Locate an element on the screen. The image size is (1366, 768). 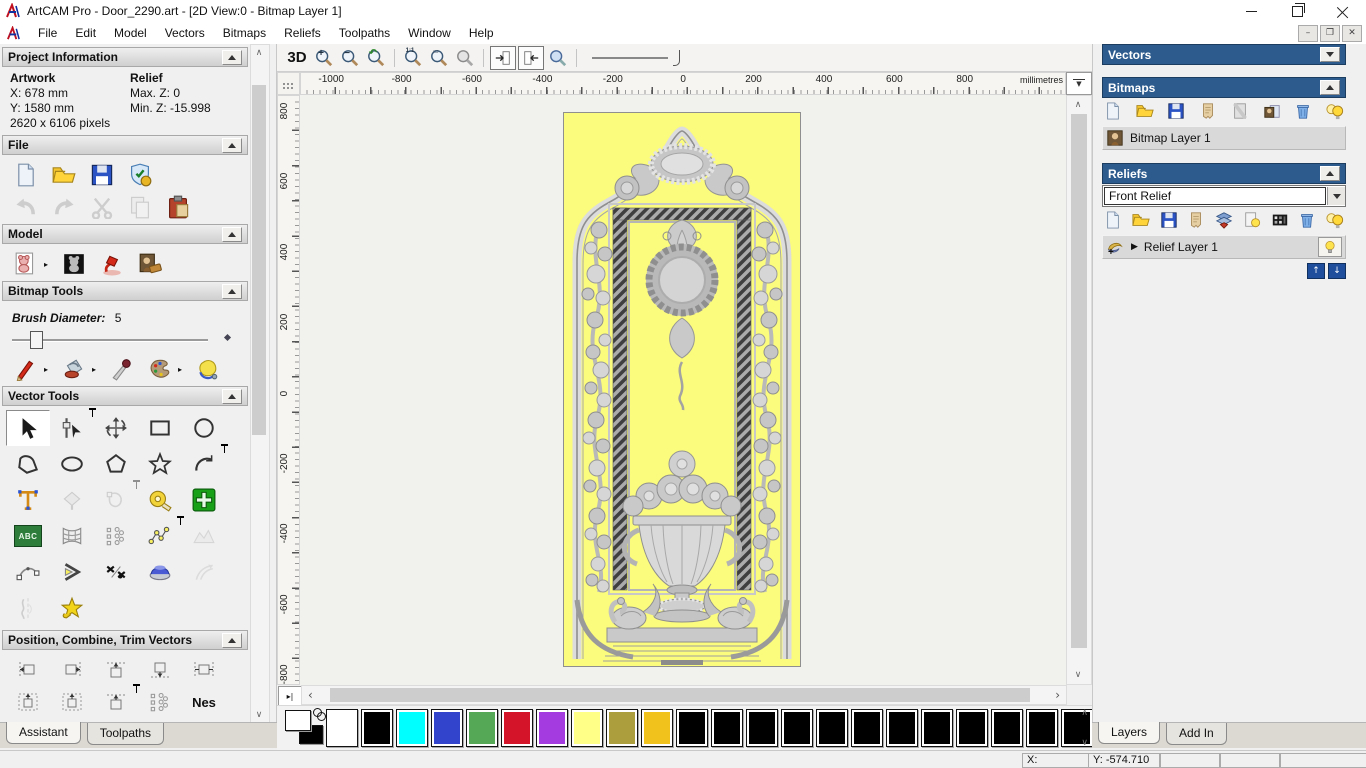
mdi-minimize-button: – is located at coordinates (1308, 33).